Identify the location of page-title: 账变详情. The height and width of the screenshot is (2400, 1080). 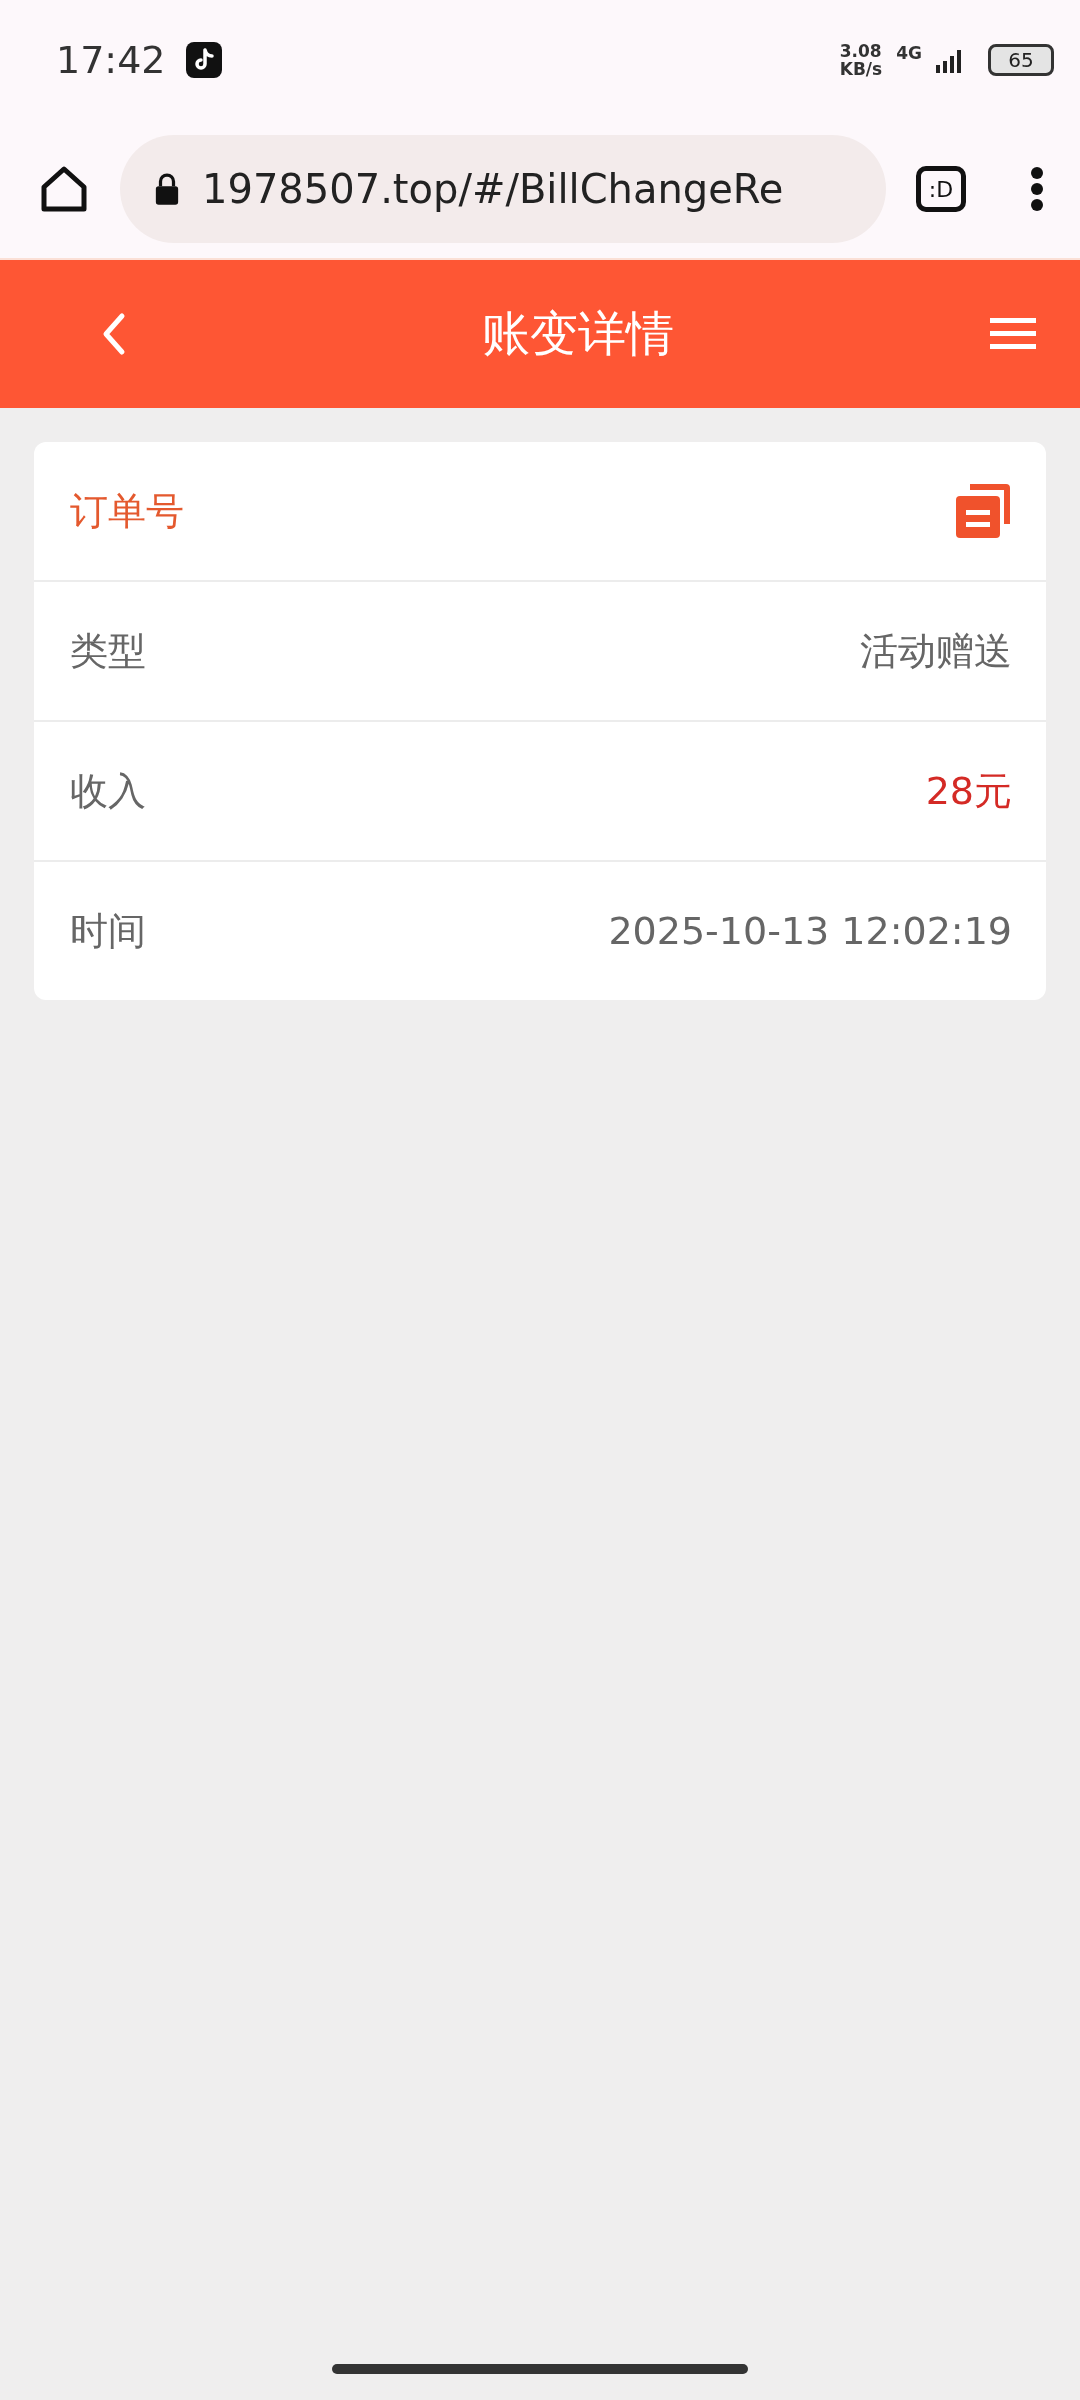
(578, 333).